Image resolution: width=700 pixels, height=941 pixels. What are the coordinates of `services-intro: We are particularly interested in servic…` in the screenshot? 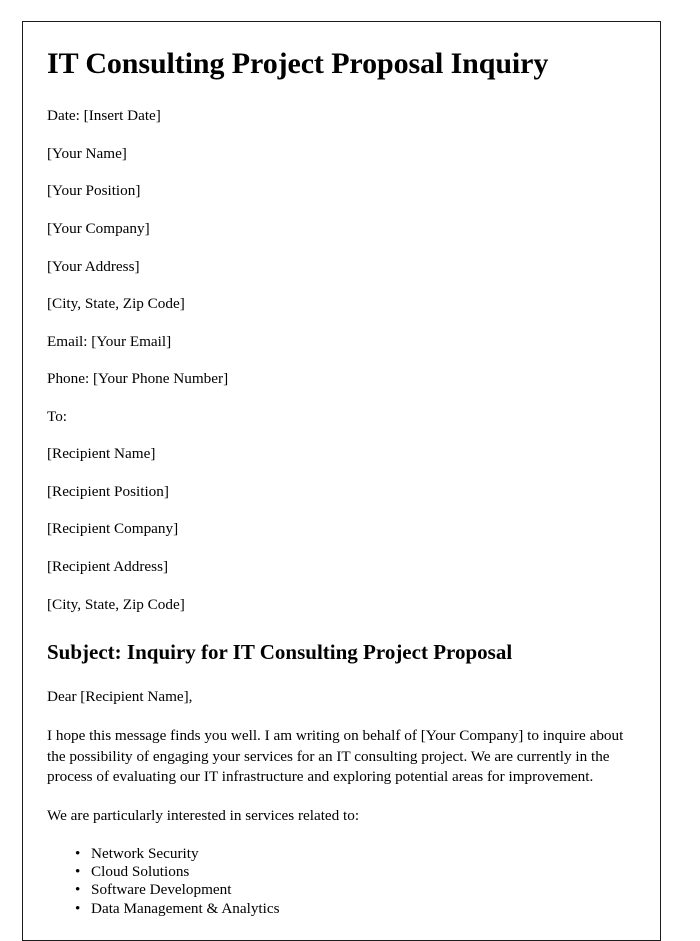 It's located at (203, 816).